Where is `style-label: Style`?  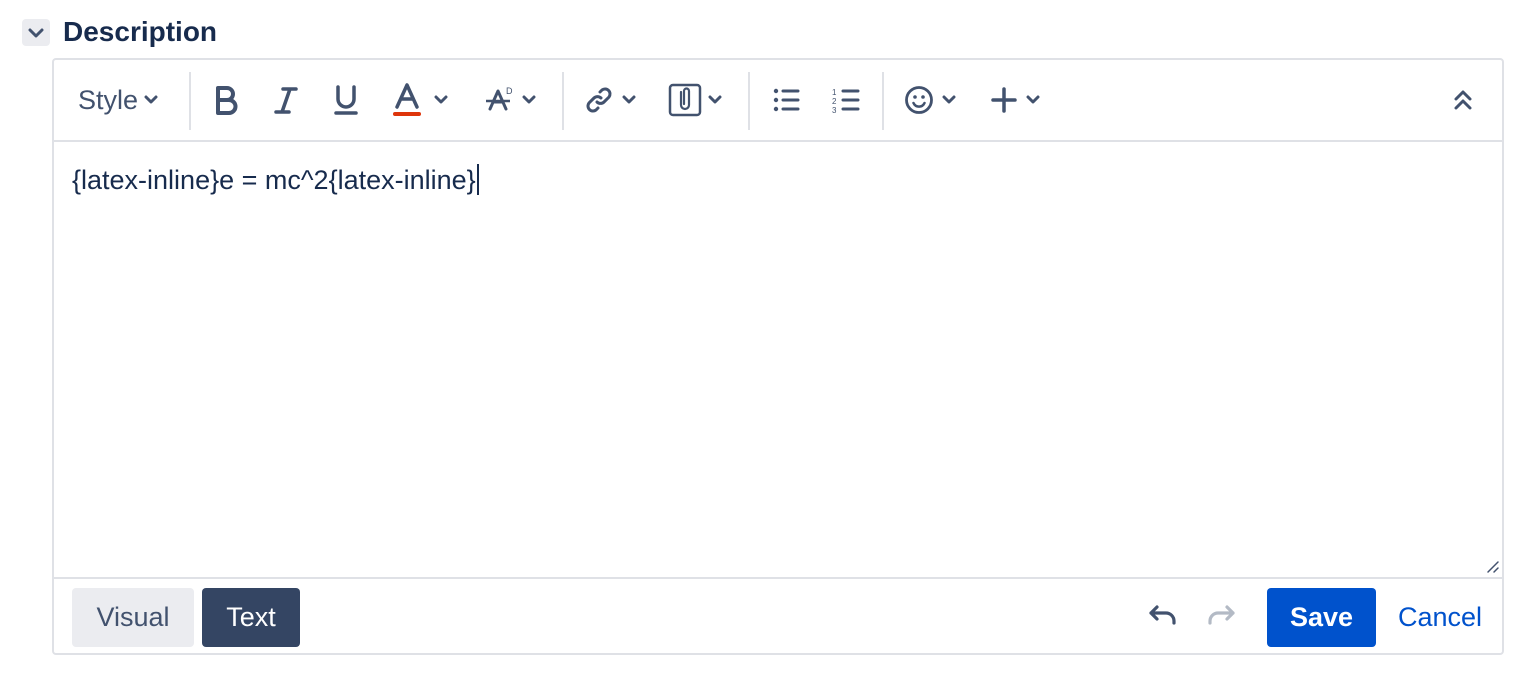
style-label: Style is located at coordinates (108, 99).